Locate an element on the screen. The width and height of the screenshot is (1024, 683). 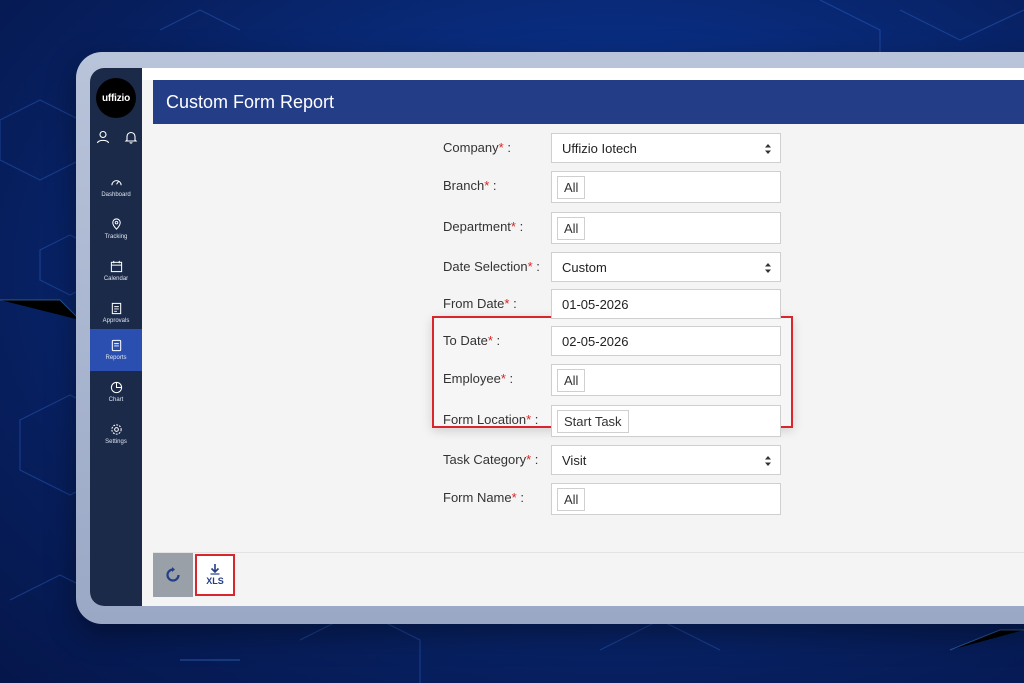
form-row-company: Company* : Uffizio Iotech is located at coordinates (588, 148).